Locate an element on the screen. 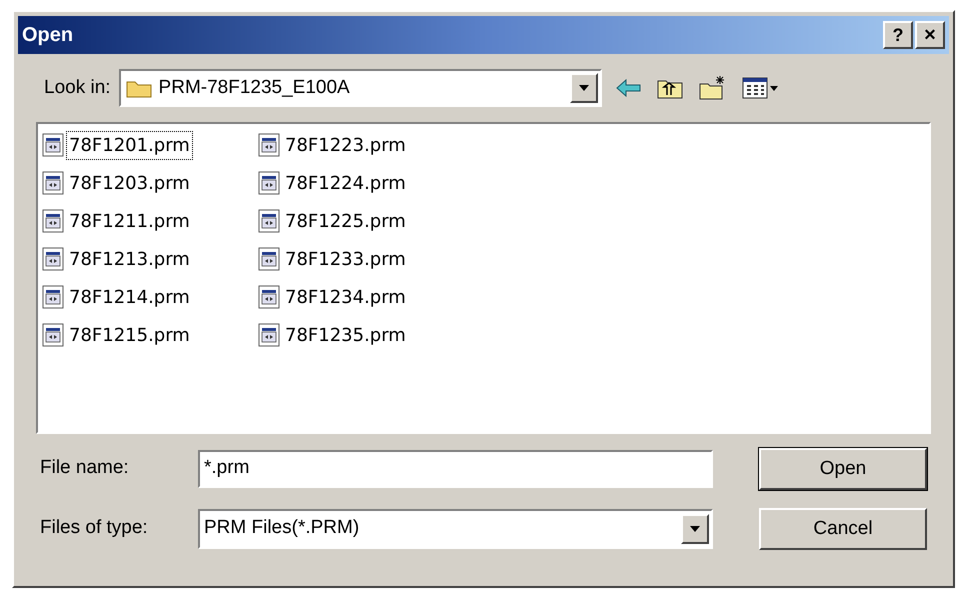 This screenshot has width=959, height=591. file-item: 78F1215.prm is located at coordinates (150, 335).